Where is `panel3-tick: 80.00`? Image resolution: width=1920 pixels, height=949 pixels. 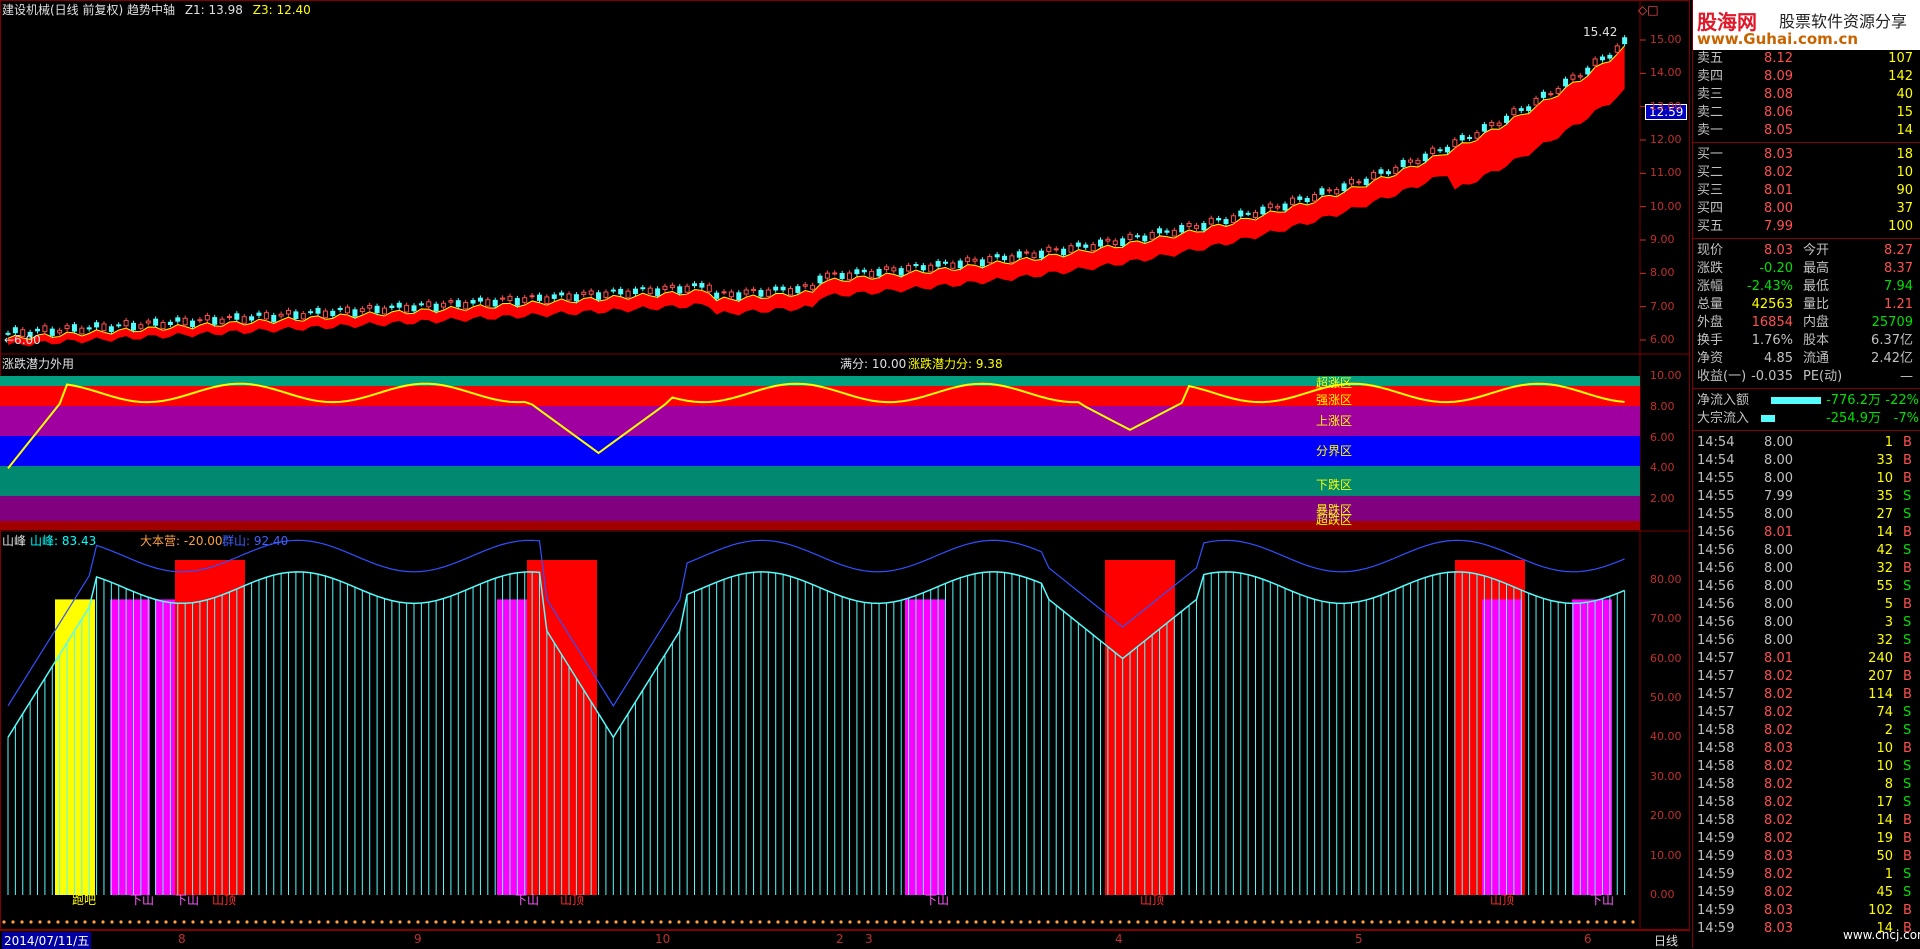
panel3-tick: 80.00 is located at coordinates (1666, 579).